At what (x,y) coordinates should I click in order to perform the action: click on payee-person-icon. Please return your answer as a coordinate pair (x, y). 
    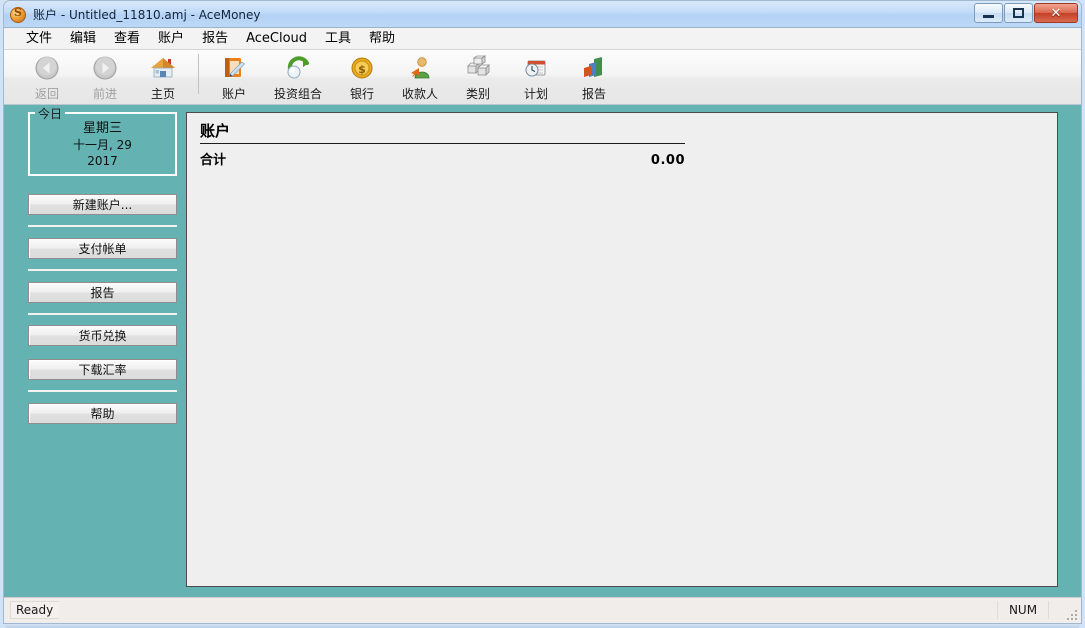
    Looking at the image, I should click on (420, 68).